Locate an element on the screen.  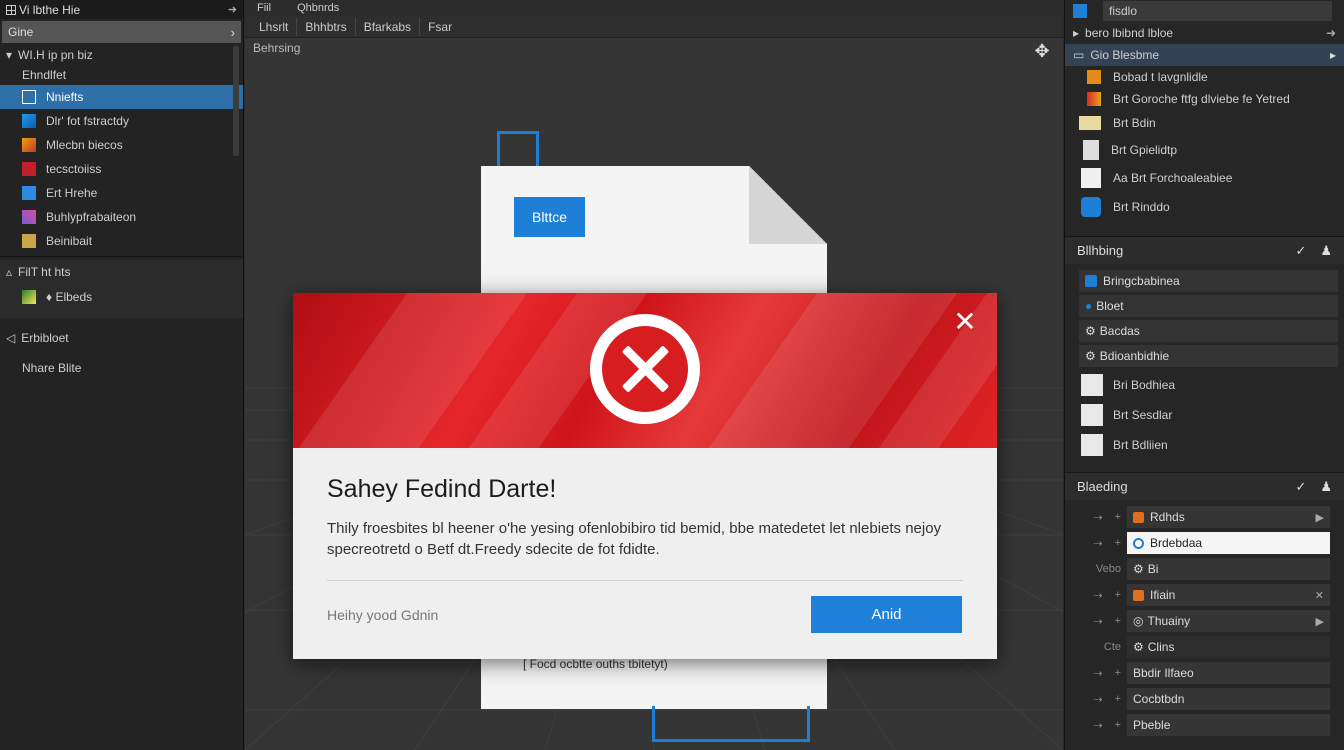
tree-item: tecsctoiiss is located at coordinates (121, 169).